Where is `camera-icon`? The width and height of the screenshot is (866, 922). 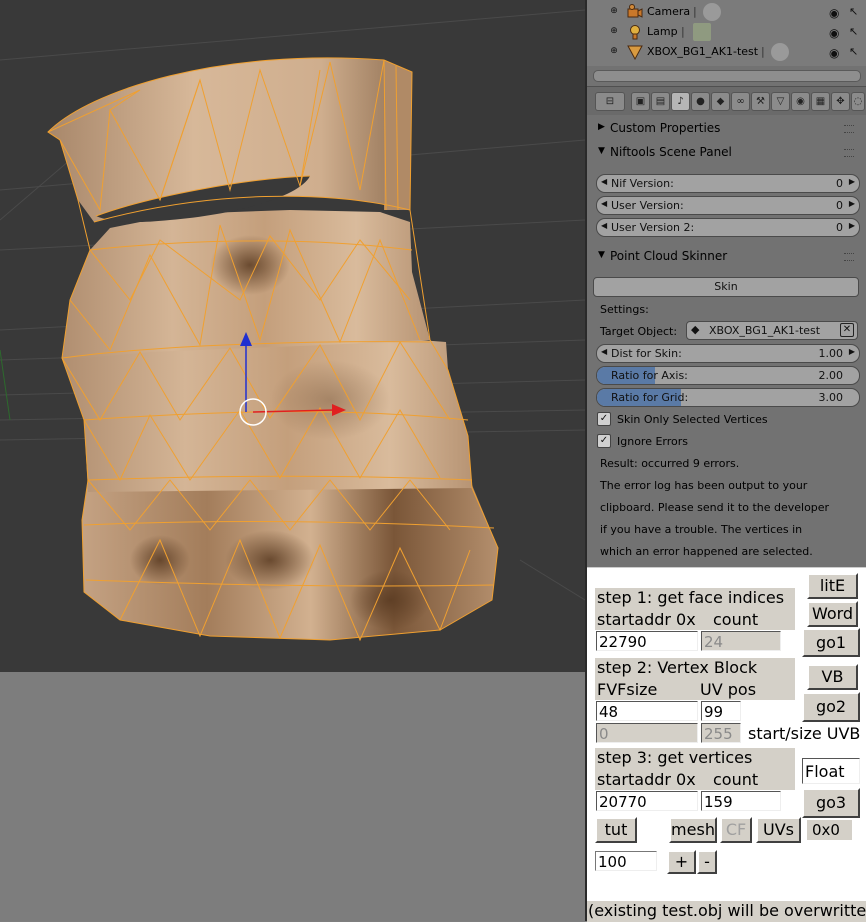 camera-icon is located at coordinates (635, 11).